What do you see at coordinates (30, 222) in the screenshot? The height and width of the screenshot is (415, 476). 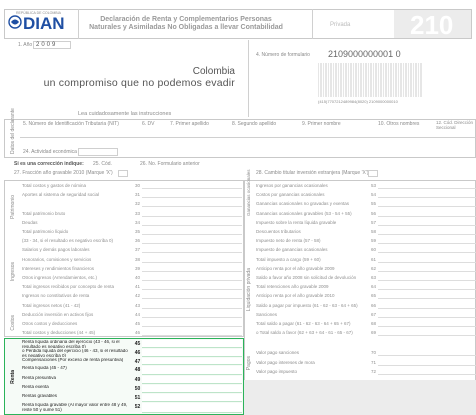 I see `left-row-label: Deudas` at bounding box center [30, 222].